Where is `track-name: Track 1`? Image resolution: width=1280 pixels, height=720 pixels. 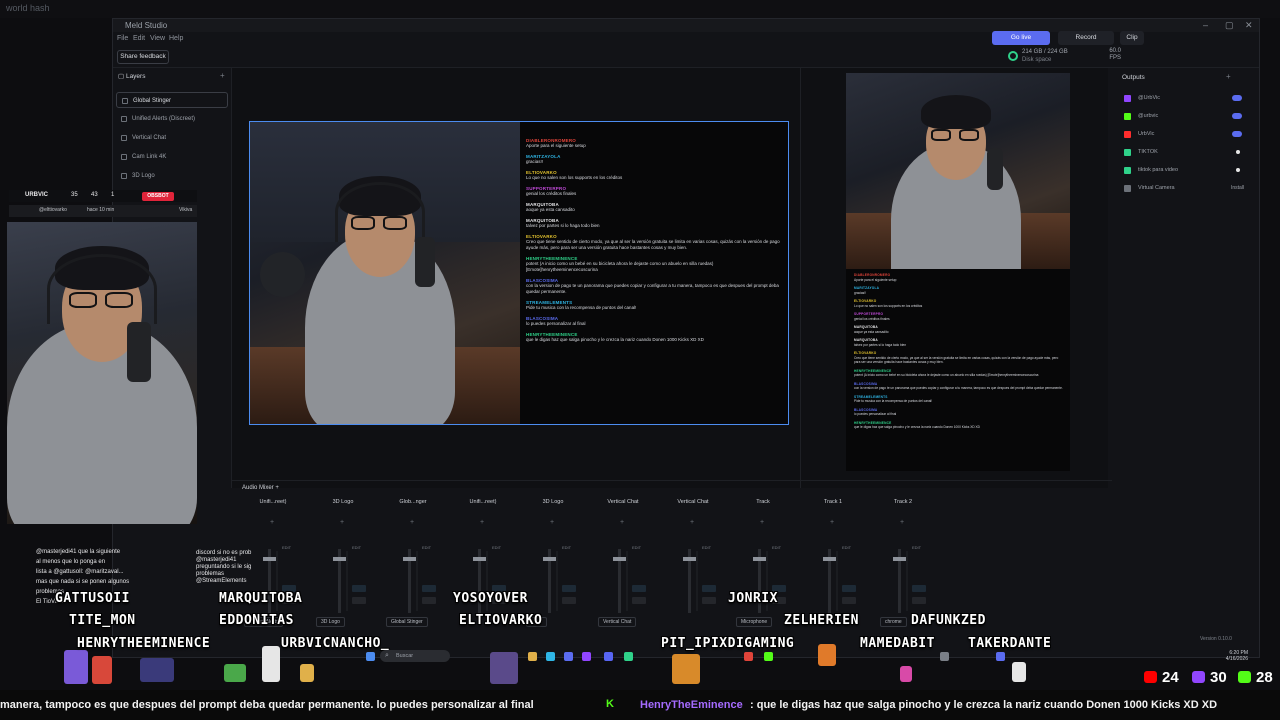 track-name: Track 1 is located at coordinates (833, 502).